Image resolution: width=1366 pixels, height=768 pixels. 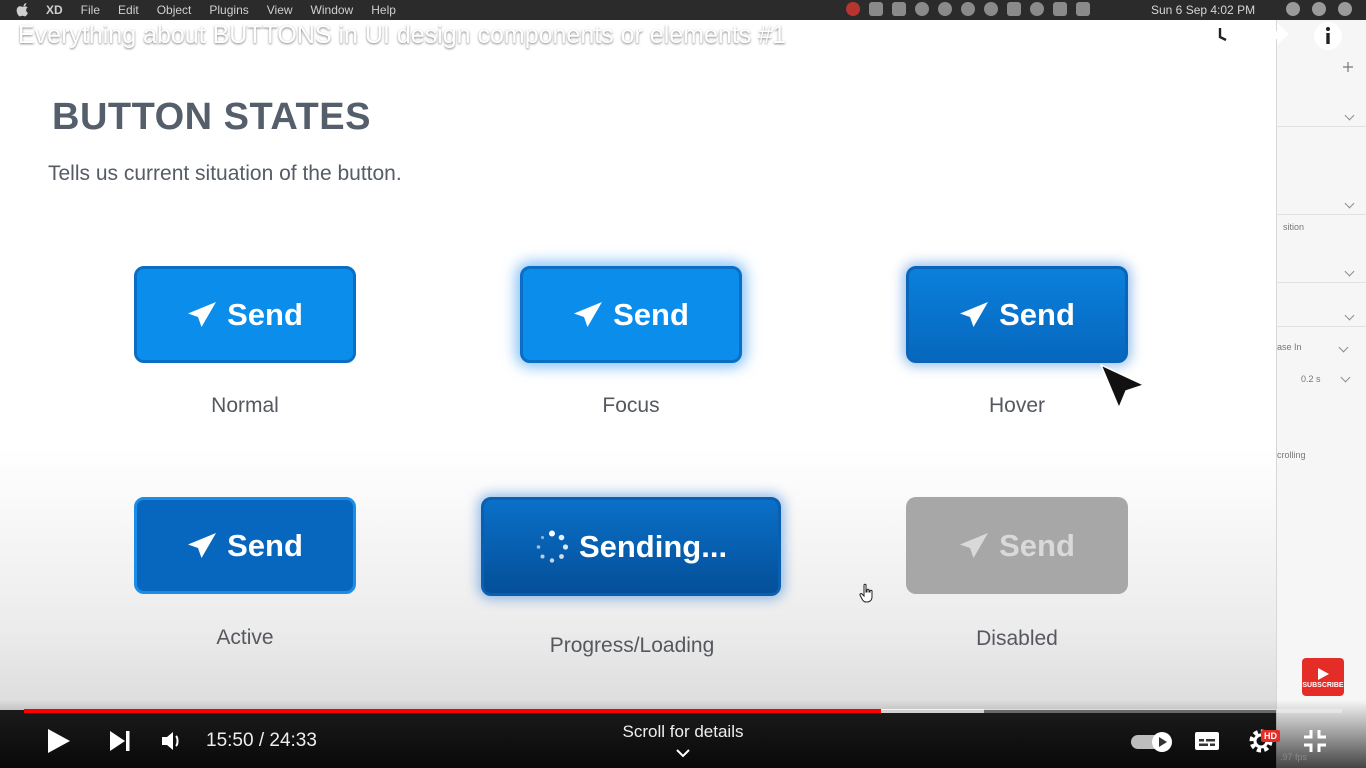 I want to click on tray-volume-icon, so click(x=1083, y=9).